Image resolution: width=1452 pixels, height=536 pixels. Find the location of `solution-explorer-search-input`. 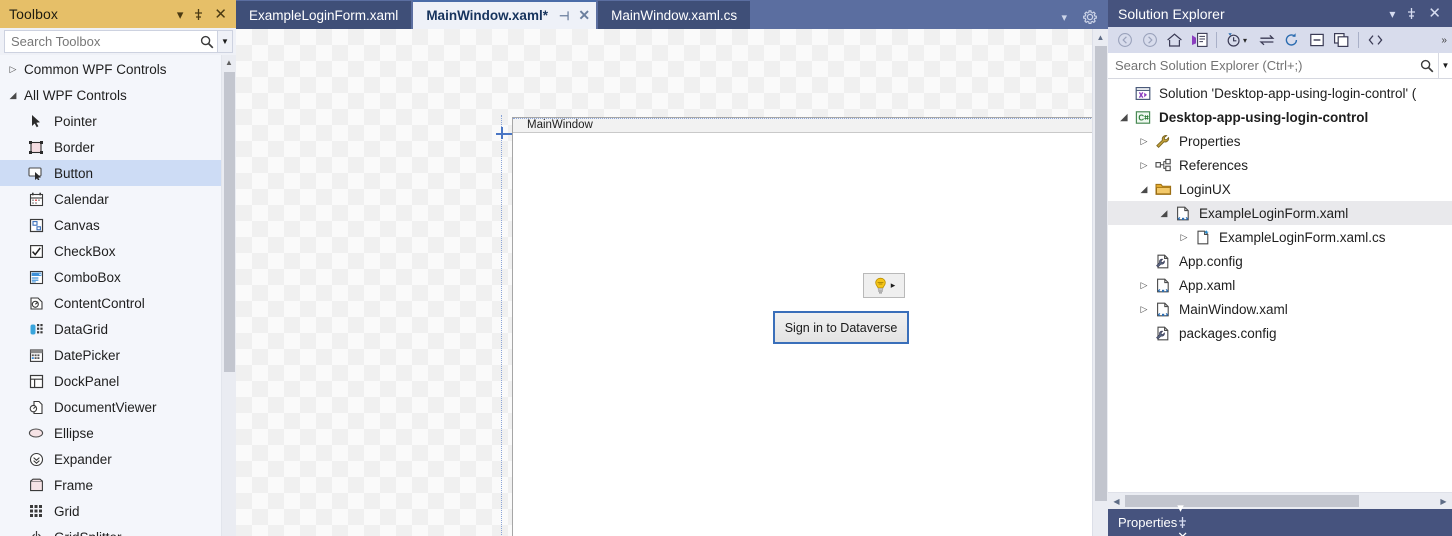

solution-explorer-search-input is located at coordinates (1262, 65).